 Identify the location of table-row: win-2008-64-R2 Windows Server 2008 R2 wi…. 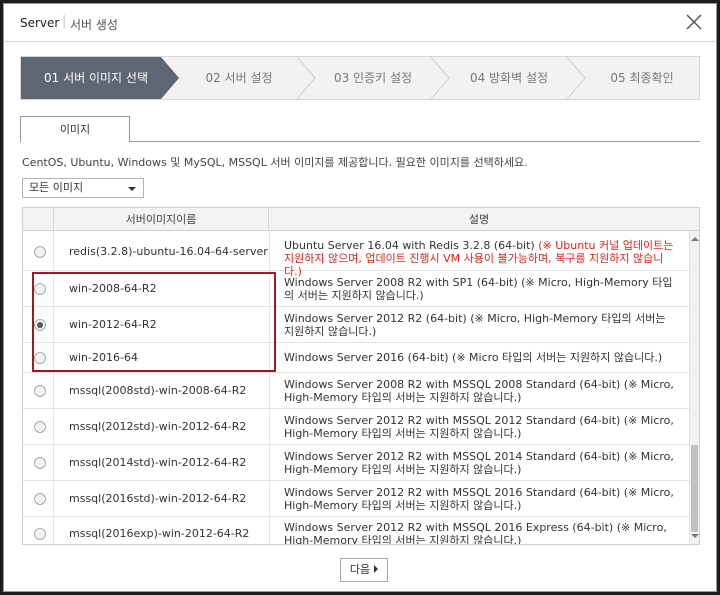
(356, 289).